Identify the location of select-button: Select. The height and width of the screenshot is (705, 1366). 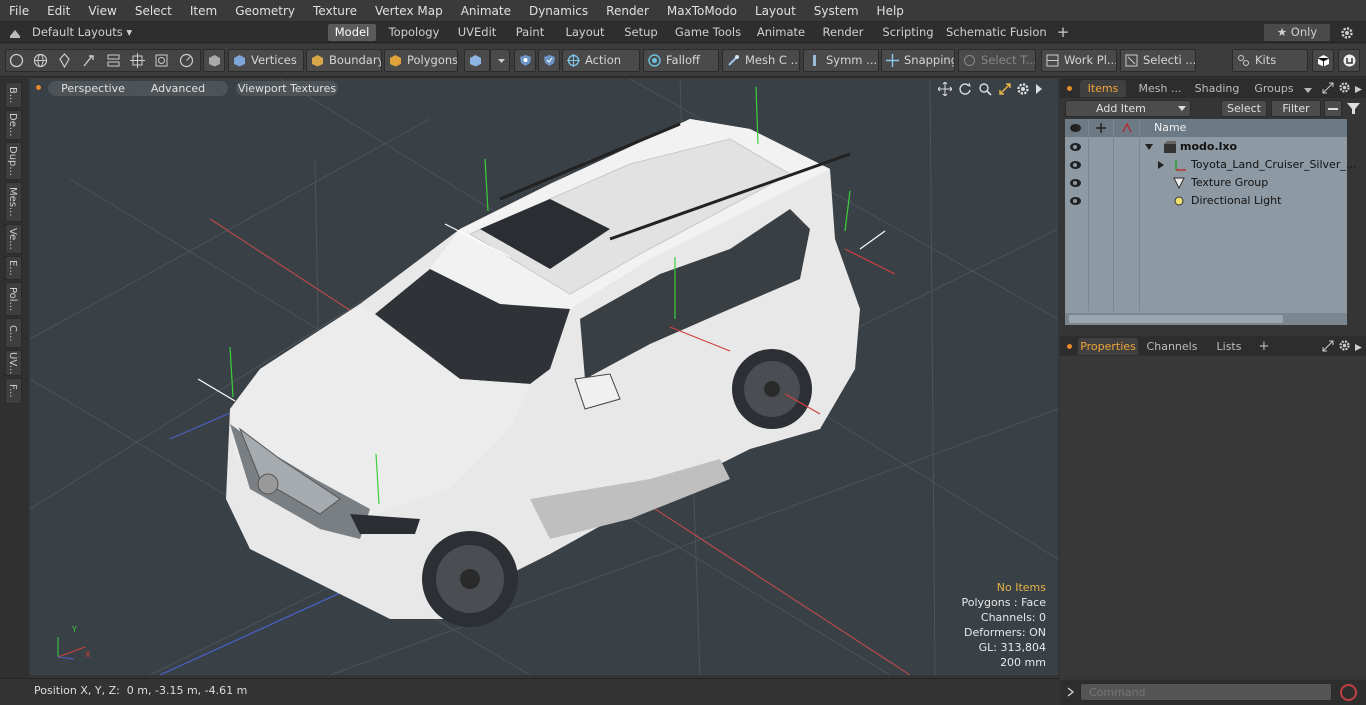
(1244, 108).